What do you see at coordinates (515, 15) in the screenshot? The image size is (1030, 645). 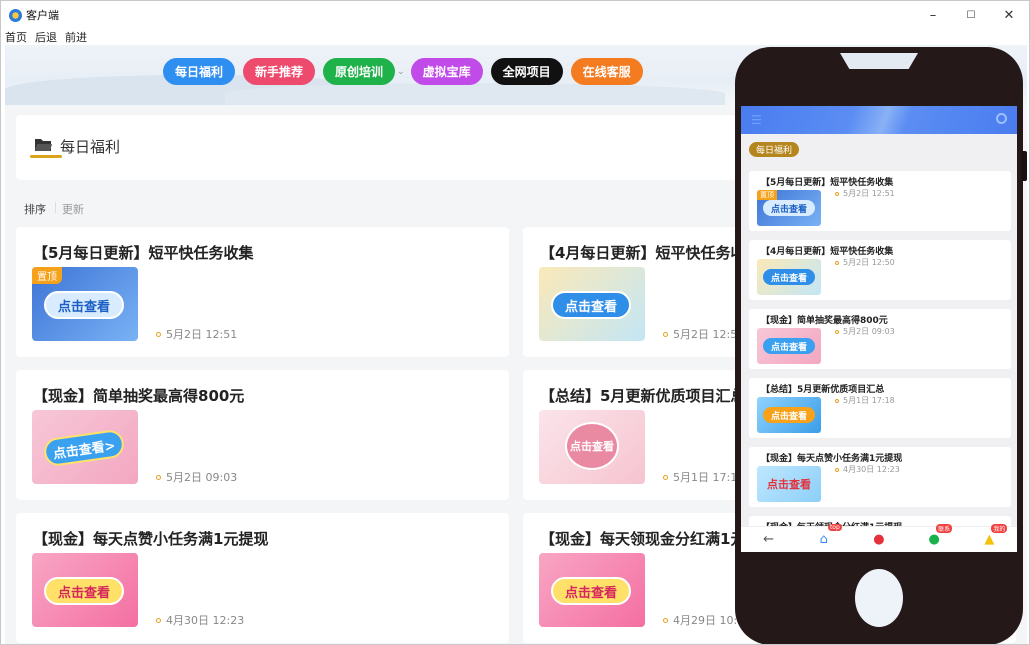 I see `title-bar: 客户端` at bounding box center [515, 15].